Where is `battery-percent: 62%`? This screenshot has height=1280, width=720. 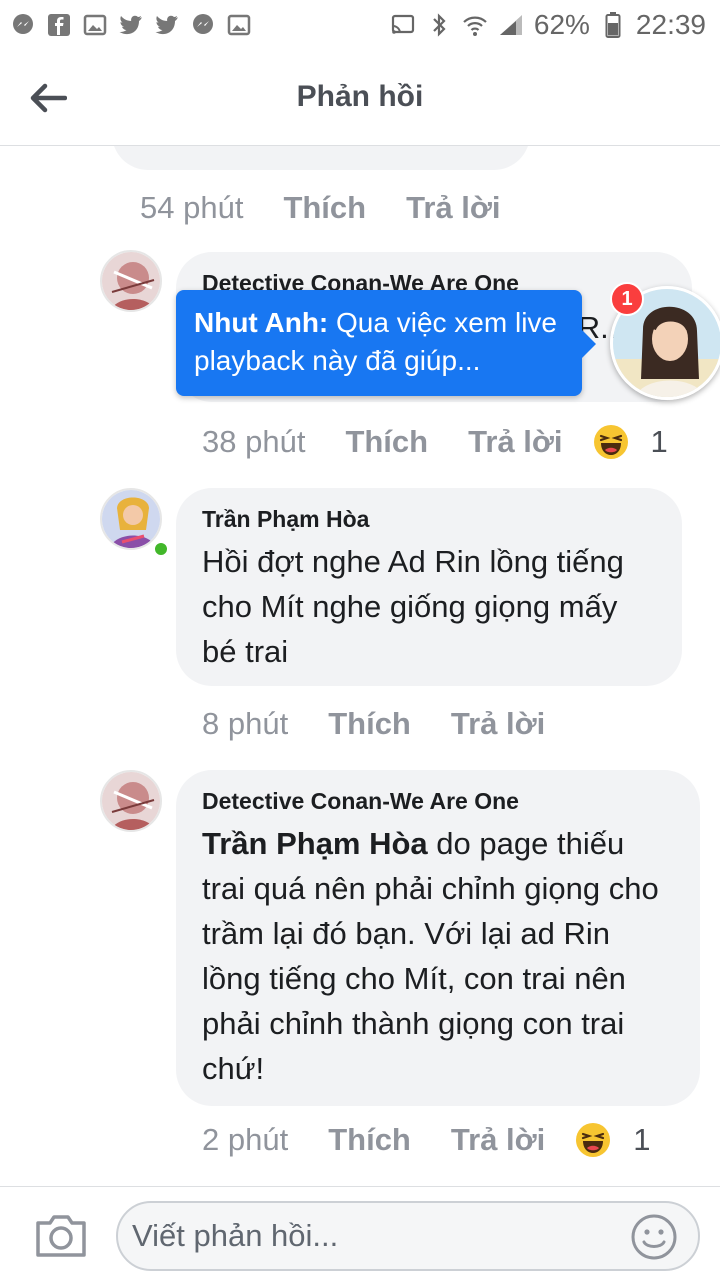
battery-percent: 62% is located at coordinates (561, 24).